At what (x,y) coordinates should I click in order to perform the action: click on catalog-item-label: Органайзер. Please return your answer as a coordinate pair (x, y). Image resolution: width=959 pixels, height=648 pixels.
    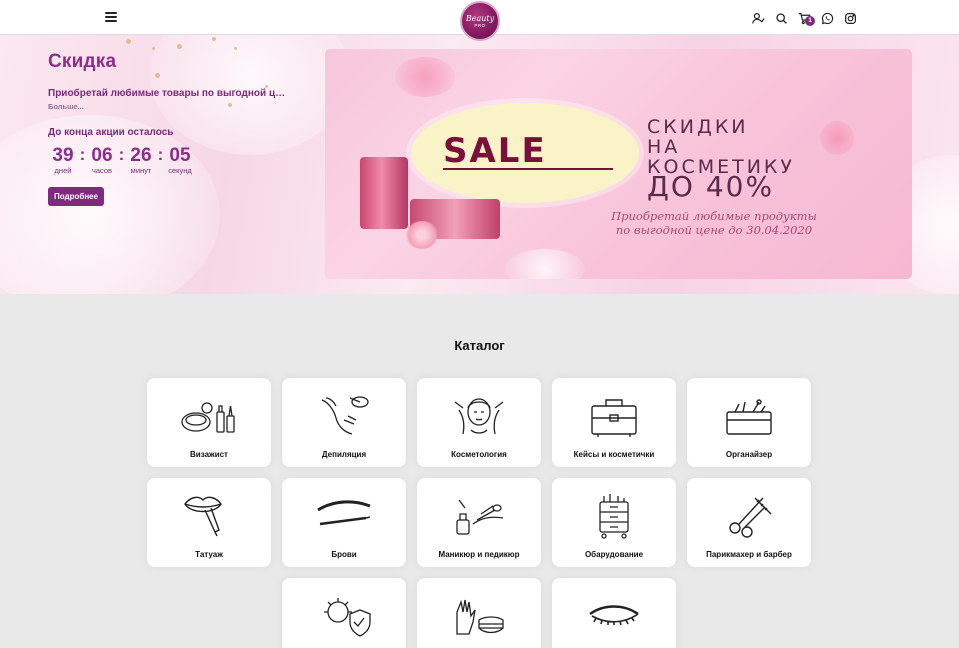
    Looking at the image, I should click on (749, 454).